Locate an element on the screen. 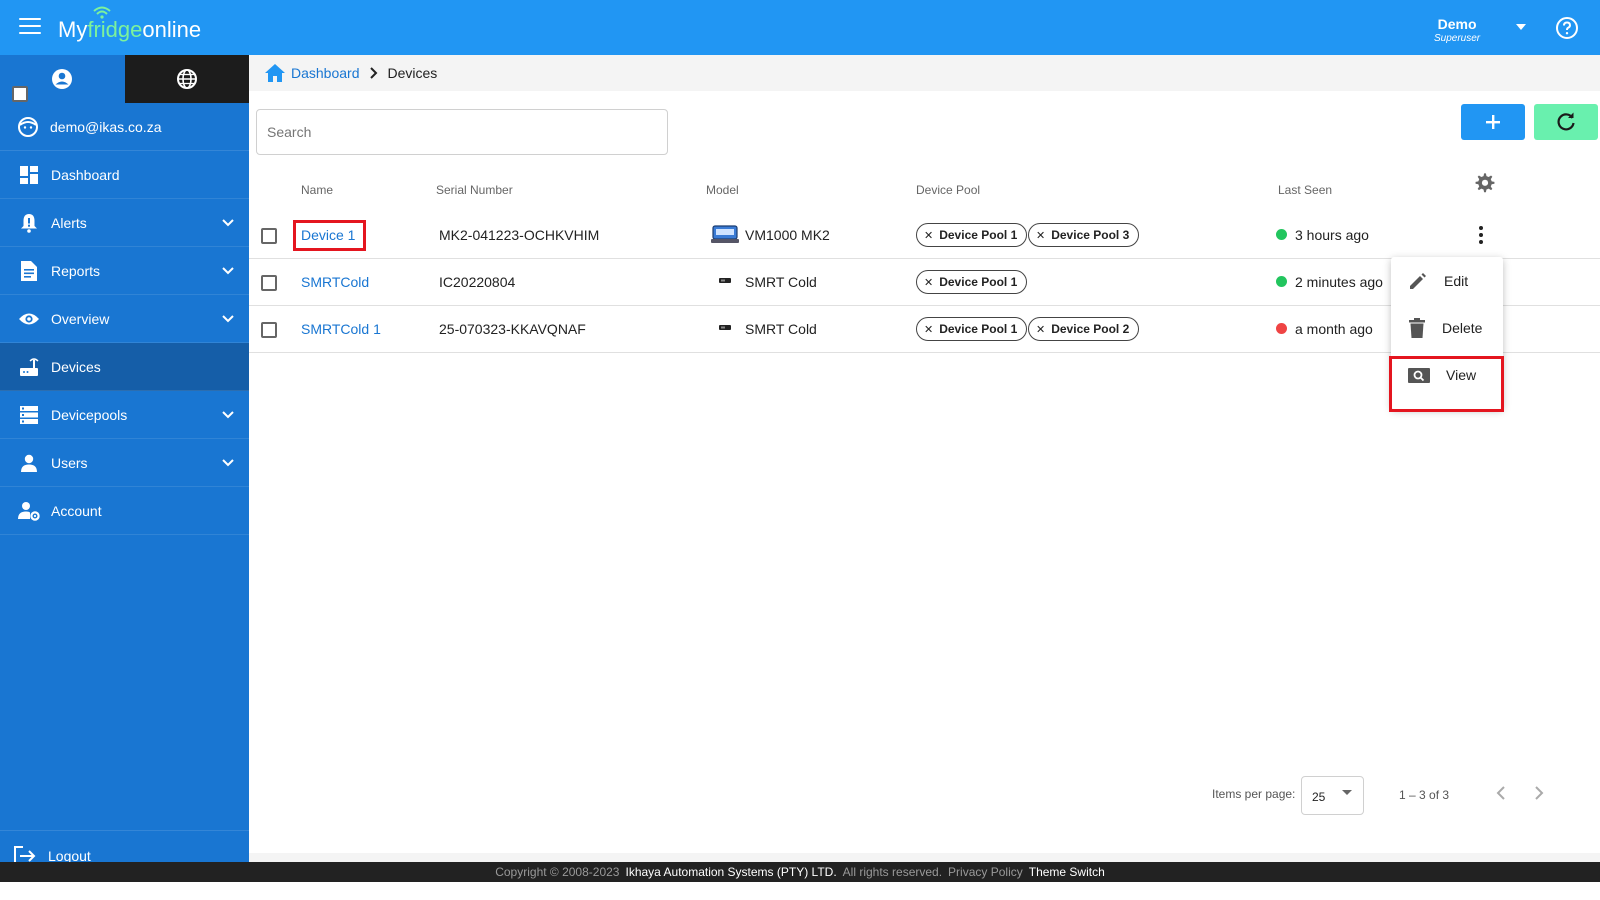 This screenshot has height=900, width=1600. user-menu: Demo Superuser is located at coordinates (1457, 30).